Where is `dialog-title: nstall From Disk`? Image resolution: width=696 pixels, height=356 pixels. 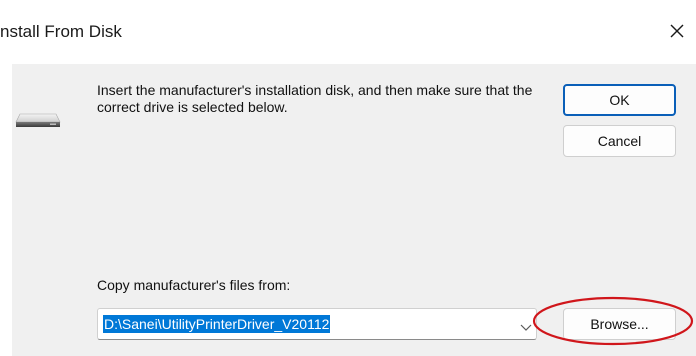
dialog-title: nstall From Disk is located at coordinates (61, 31).